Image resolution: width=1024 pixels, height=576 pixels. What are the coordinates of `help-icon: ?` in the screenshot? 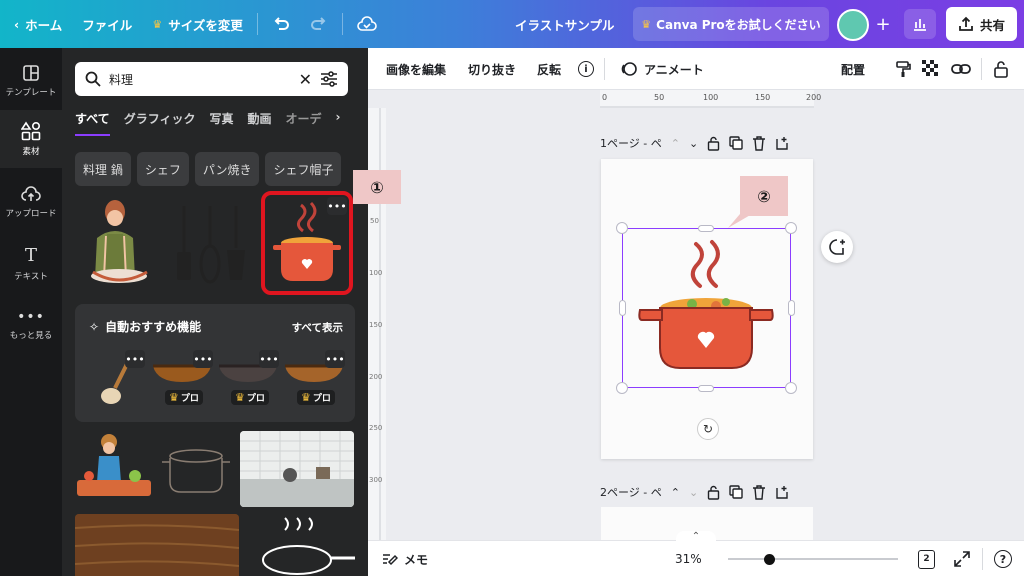 It's located at (1003, 559).